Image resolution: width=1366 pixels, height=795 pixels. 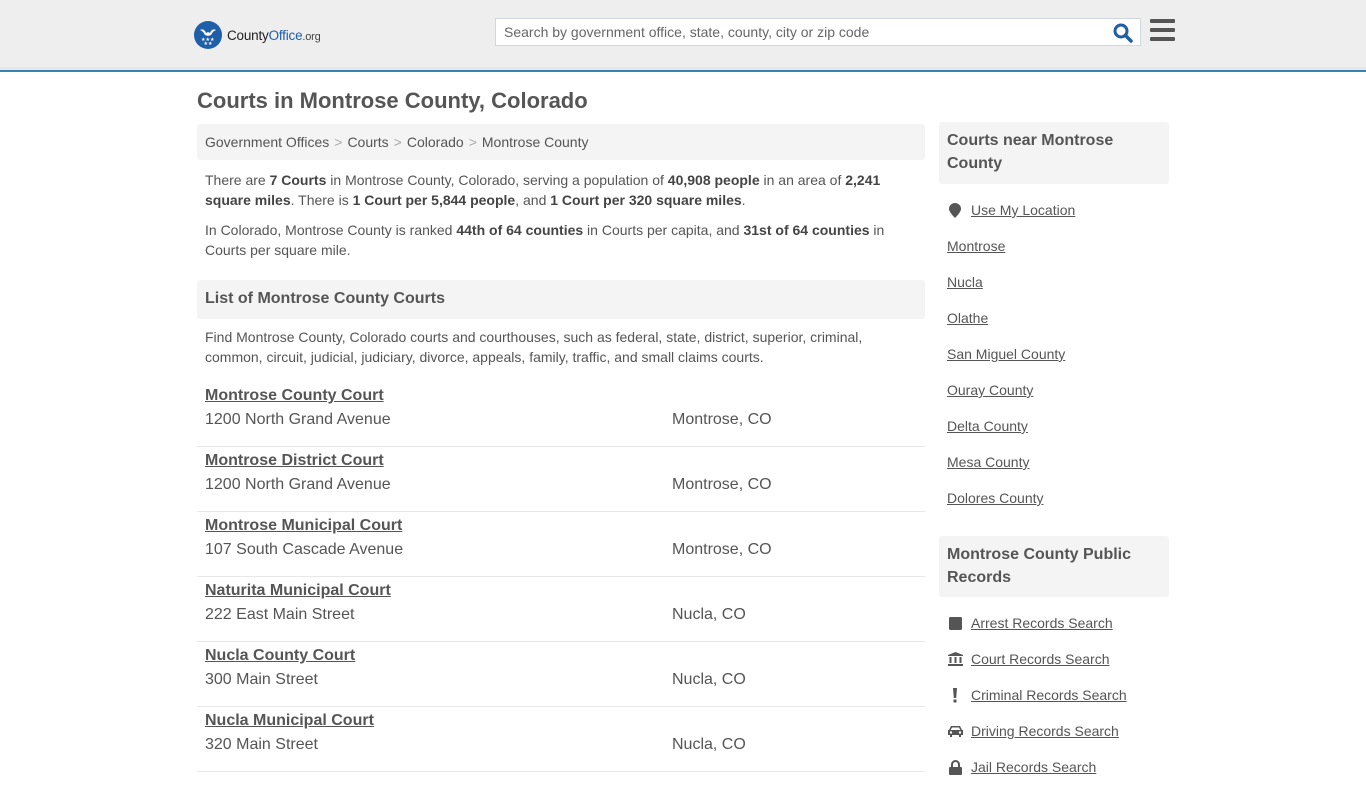 I want to click on logo-wordmark: CountyOffice.org, so click(x=274, y=35).